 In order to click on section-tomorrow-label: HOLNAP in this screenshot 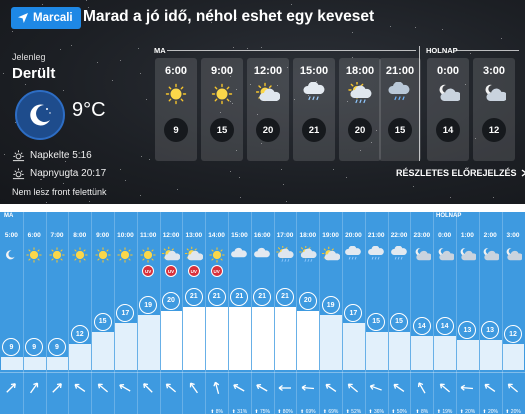, I will do `click(442, 50)`.